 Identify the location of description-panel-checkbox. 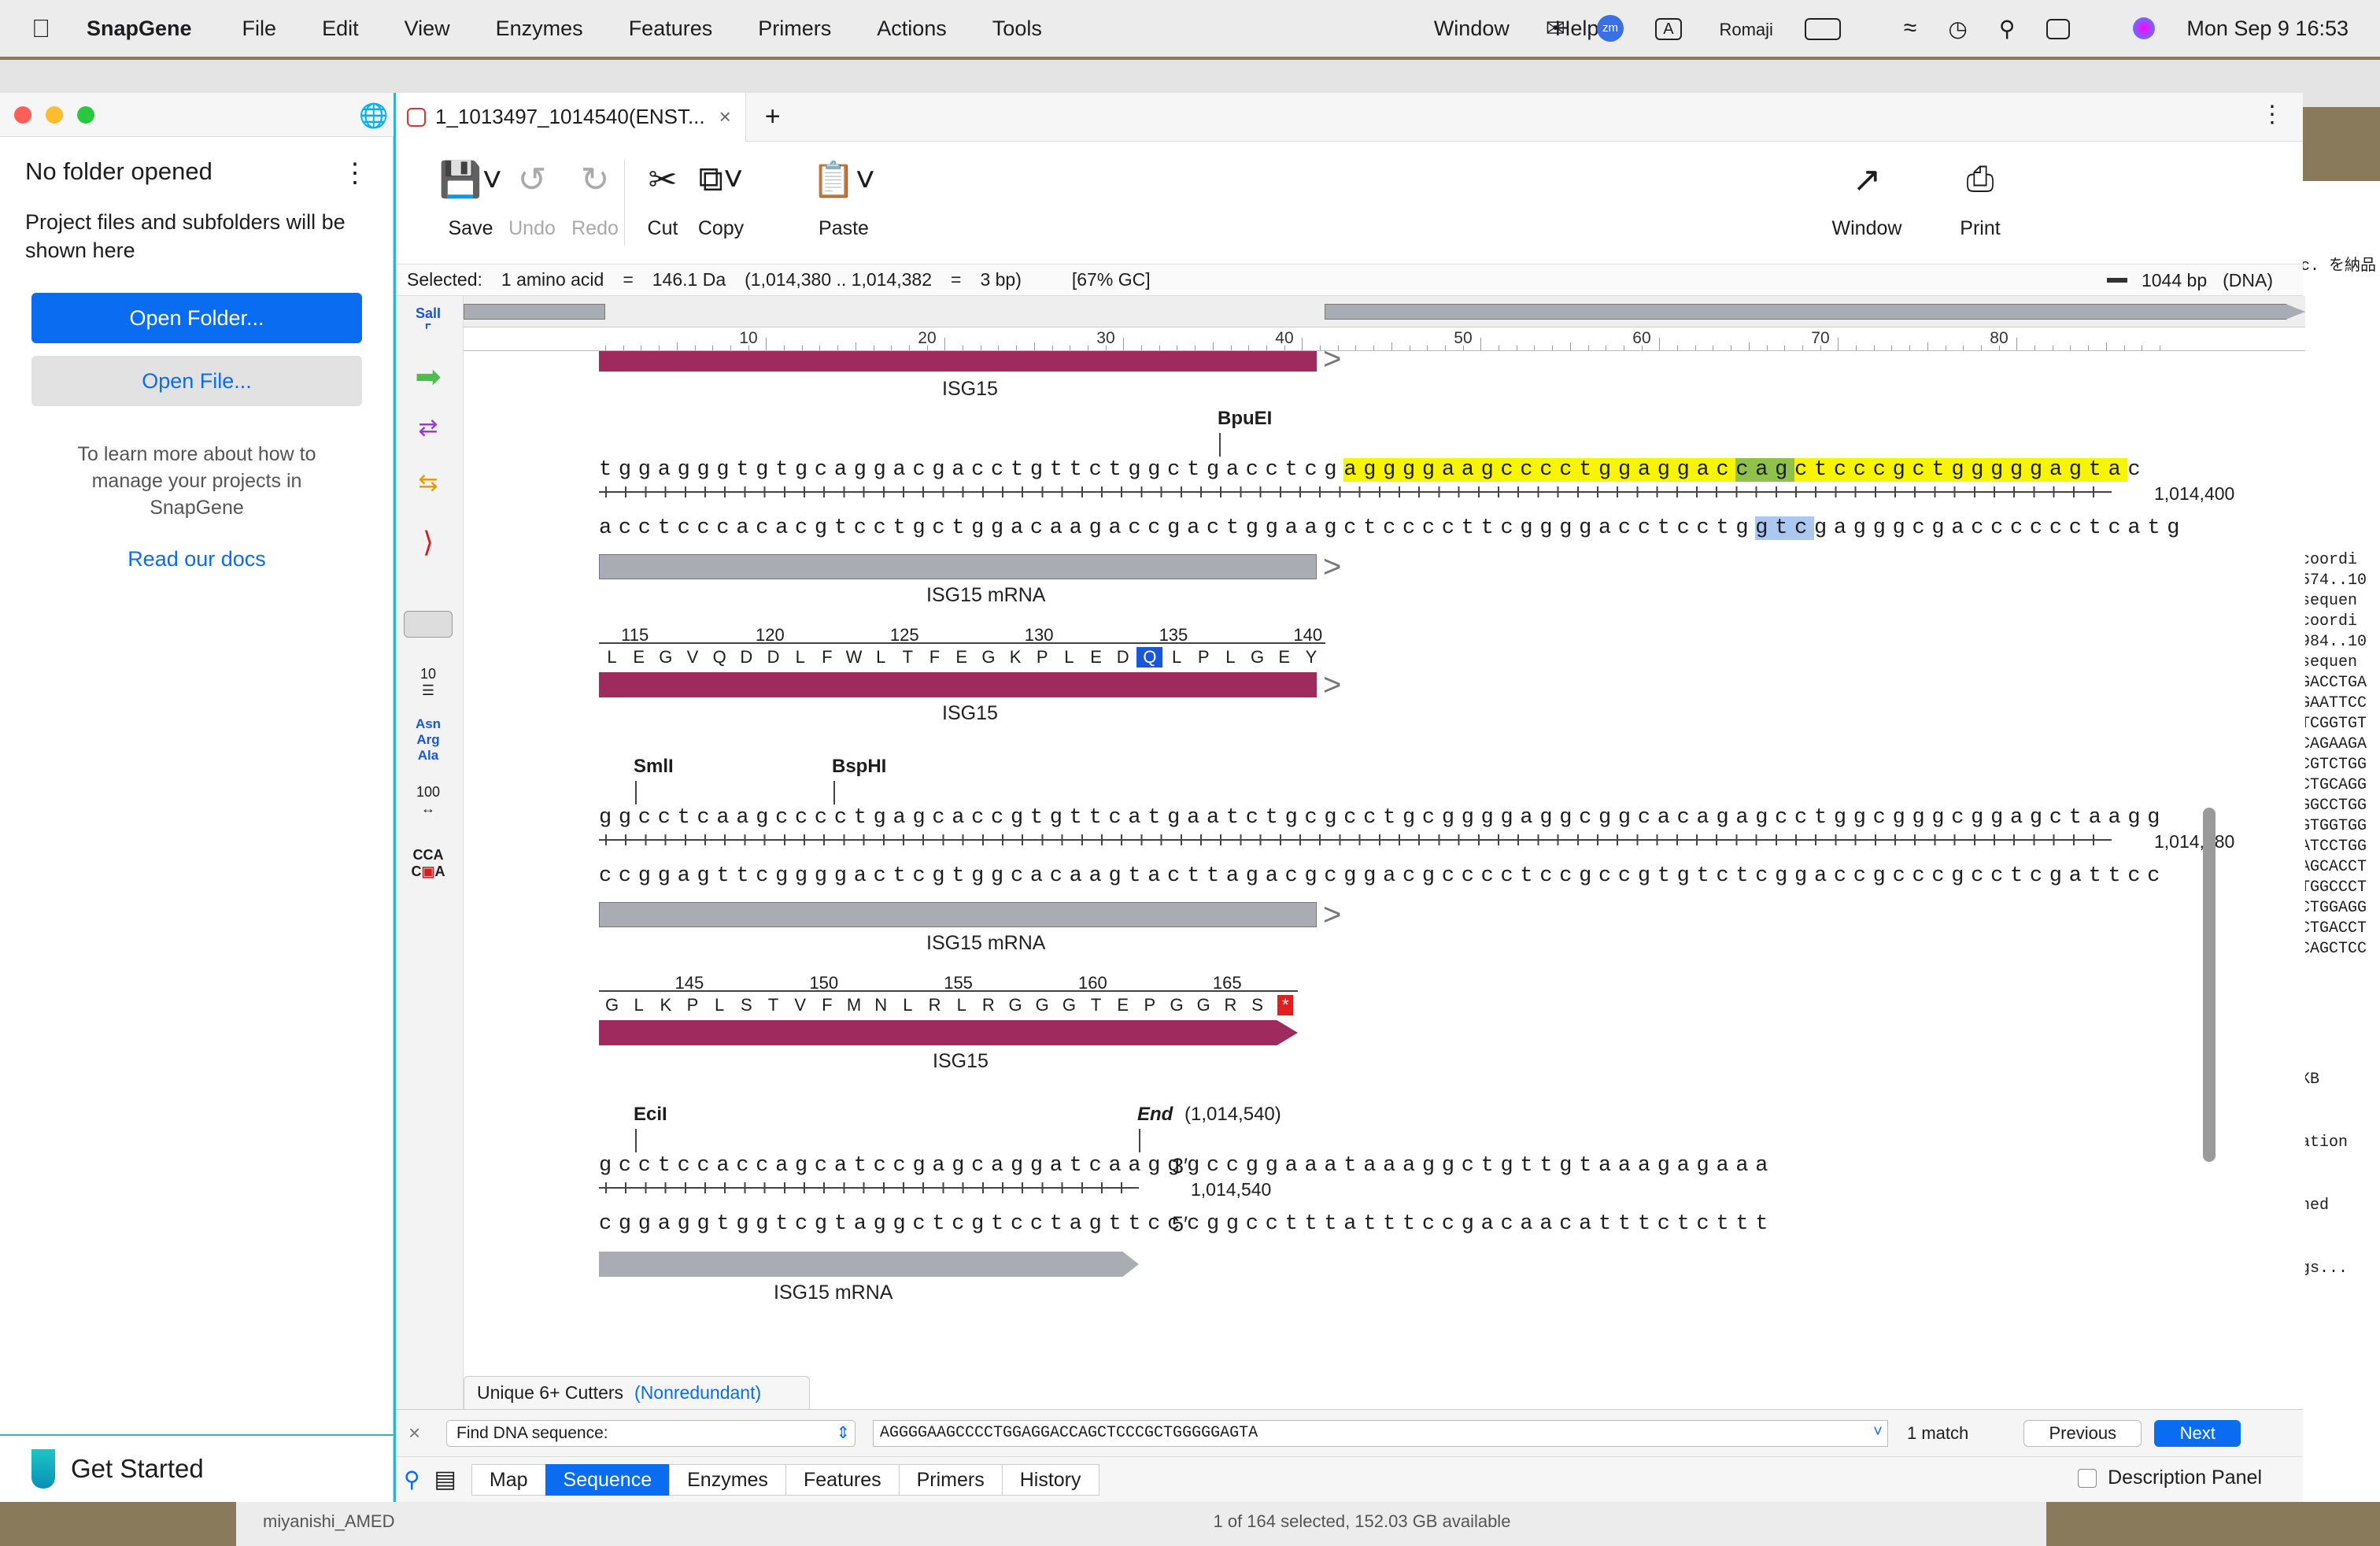
(2087, 1478).